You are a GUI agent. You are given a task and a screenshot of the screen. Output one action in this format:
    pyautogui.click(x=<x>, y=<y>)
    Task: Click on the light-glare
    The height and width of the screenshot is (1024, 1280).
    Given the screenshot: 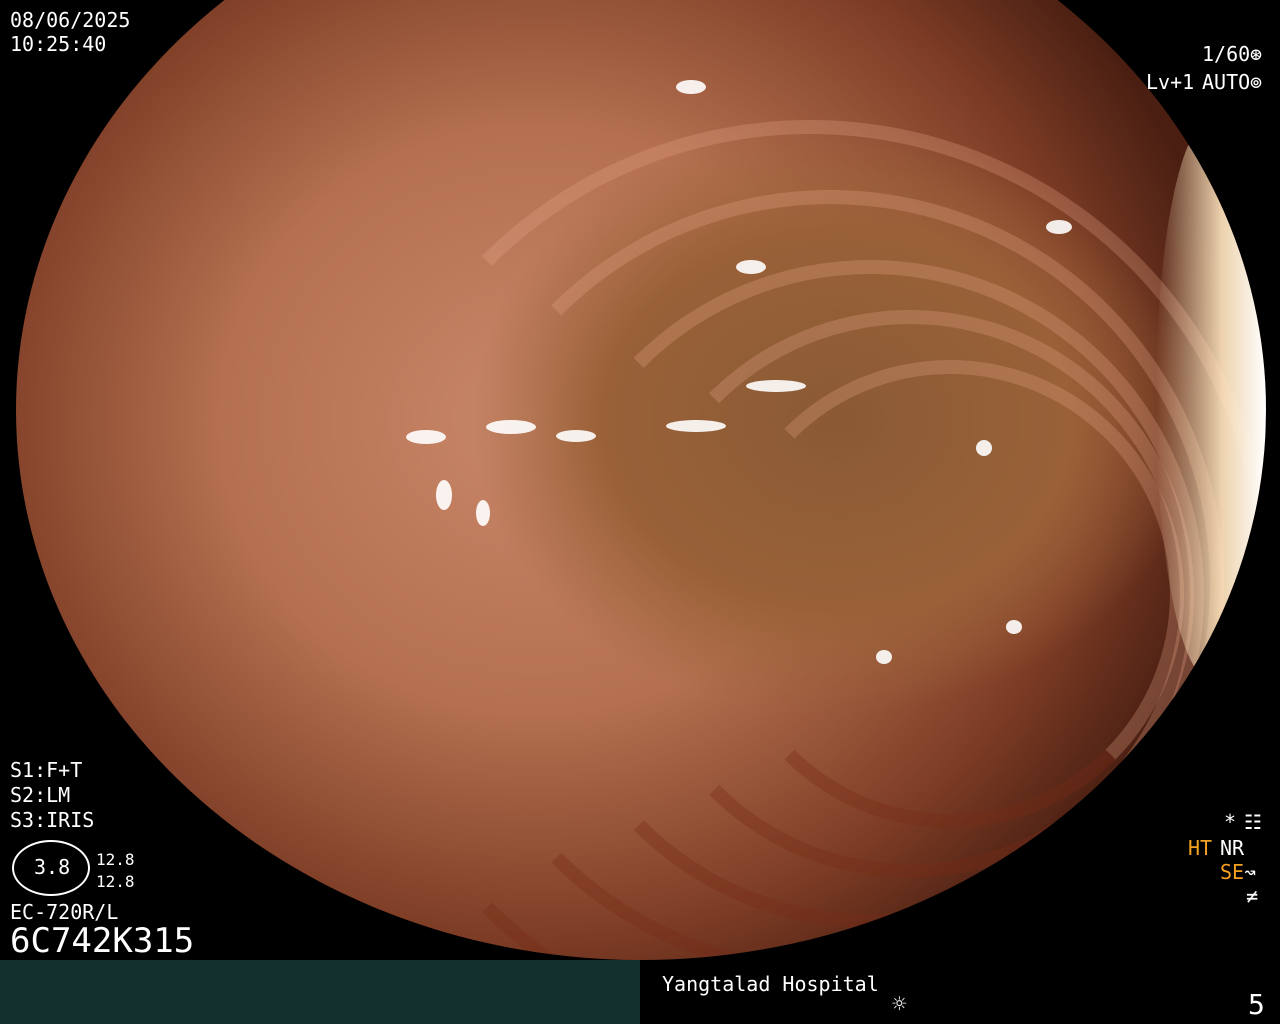 What is the action you would take?
    pyautogui.click(x=1211, y=400)
    